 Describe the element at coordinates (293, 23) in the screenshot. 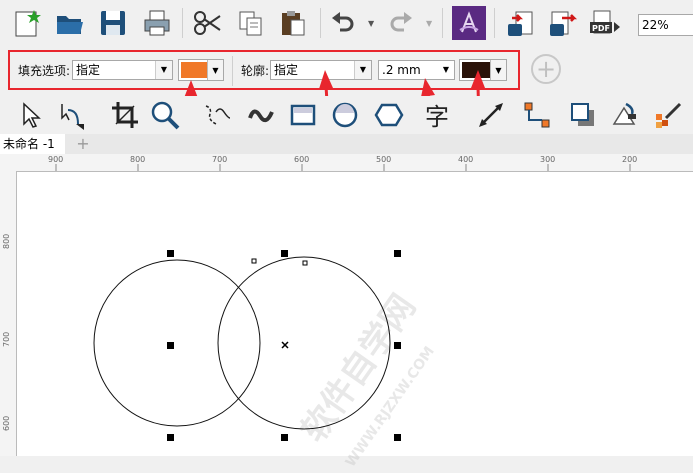

I see `paste-icon` at that location.